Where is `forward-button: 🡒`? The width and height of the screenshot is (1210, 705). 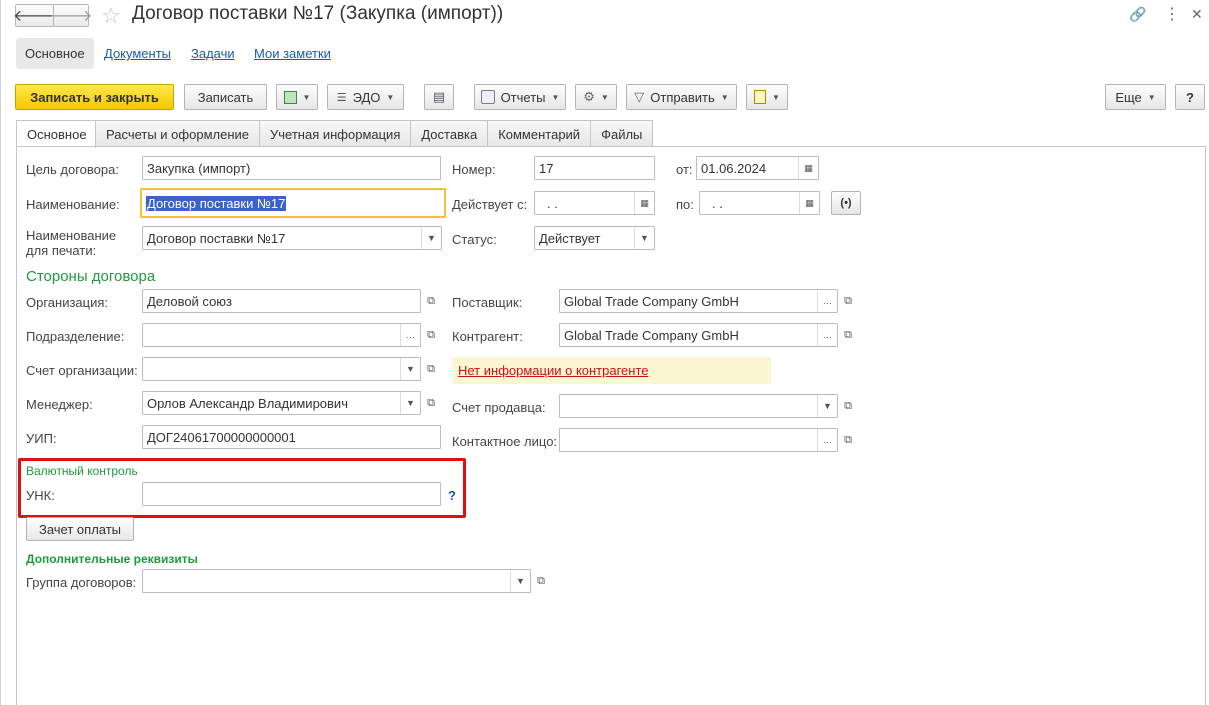 forward-button: 🡒 is located at coordinates (71, 15).